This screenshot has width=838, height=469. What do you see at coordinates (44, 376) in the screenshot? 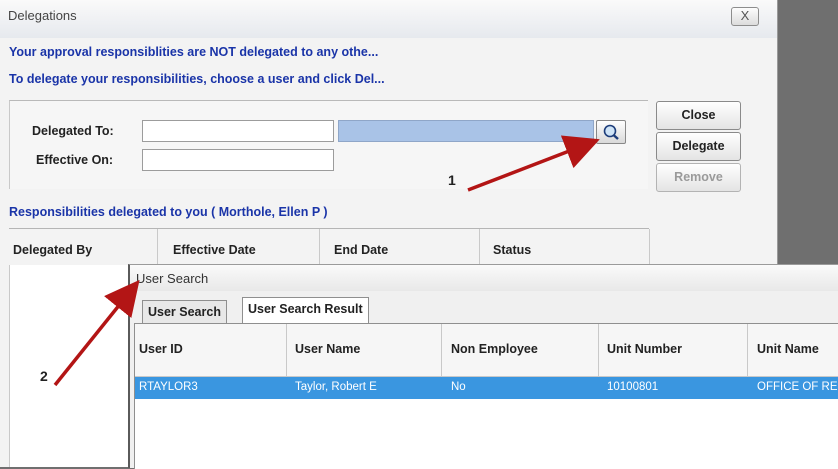
I see `annotation-number-2: 2` at bounding box center [44, 376].